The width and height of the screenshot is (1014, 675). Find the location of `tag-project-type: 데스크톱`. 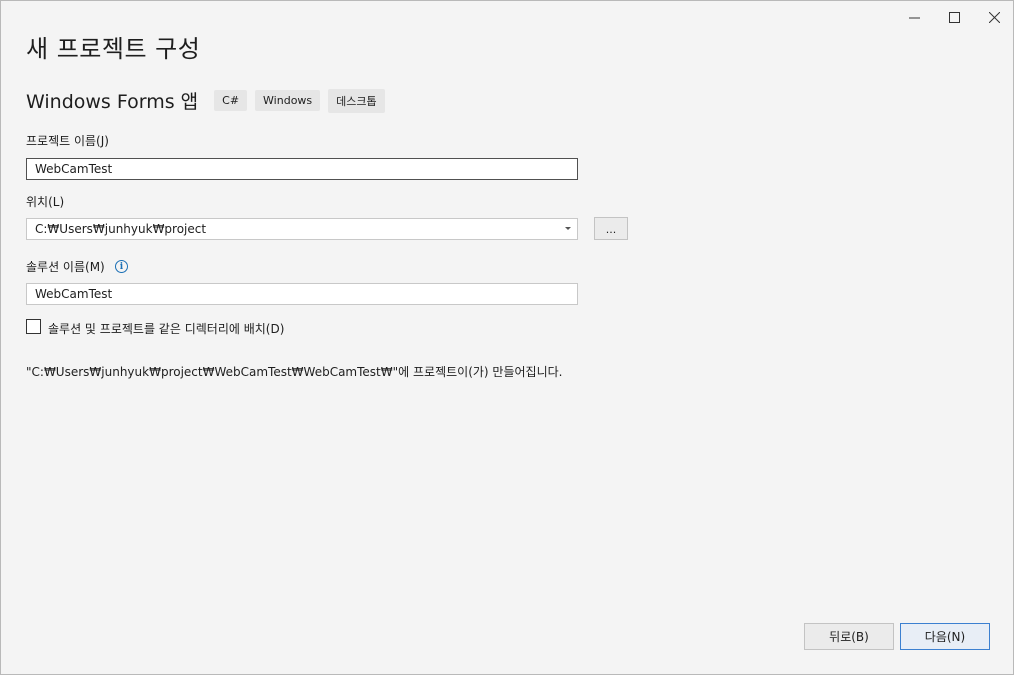

tag-project-type: 데스크톱 is located at coordinates (356, 100).